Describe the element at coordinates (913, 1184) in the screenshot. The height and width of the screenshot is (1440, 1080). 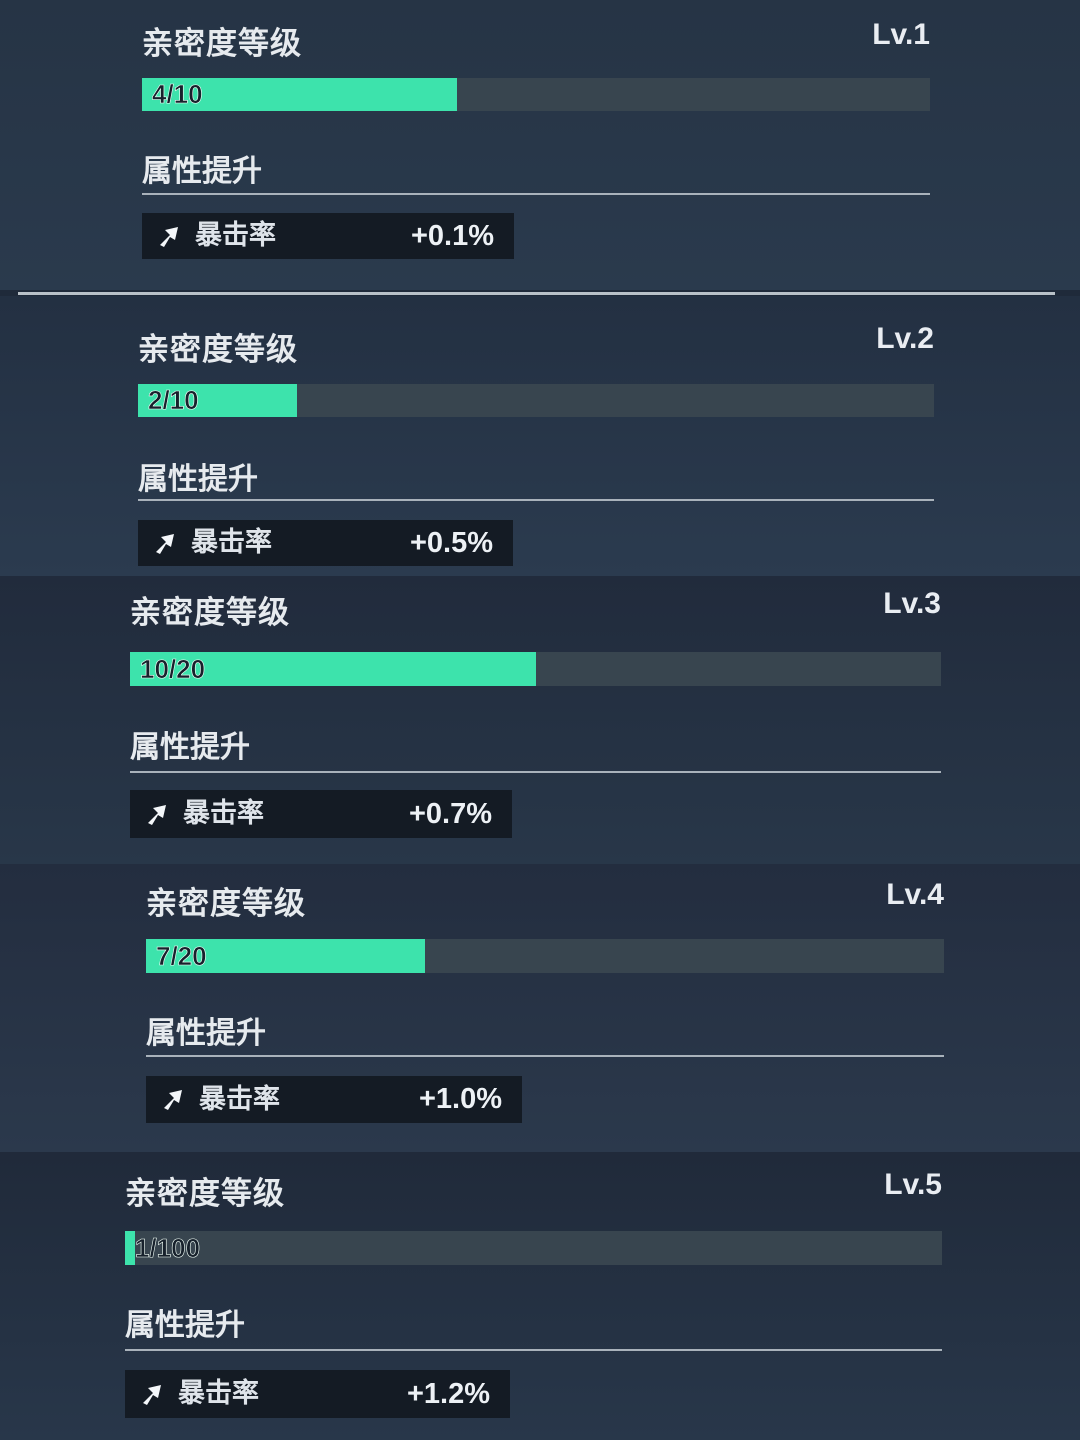
I see `level-label: Lv.5` at that location.